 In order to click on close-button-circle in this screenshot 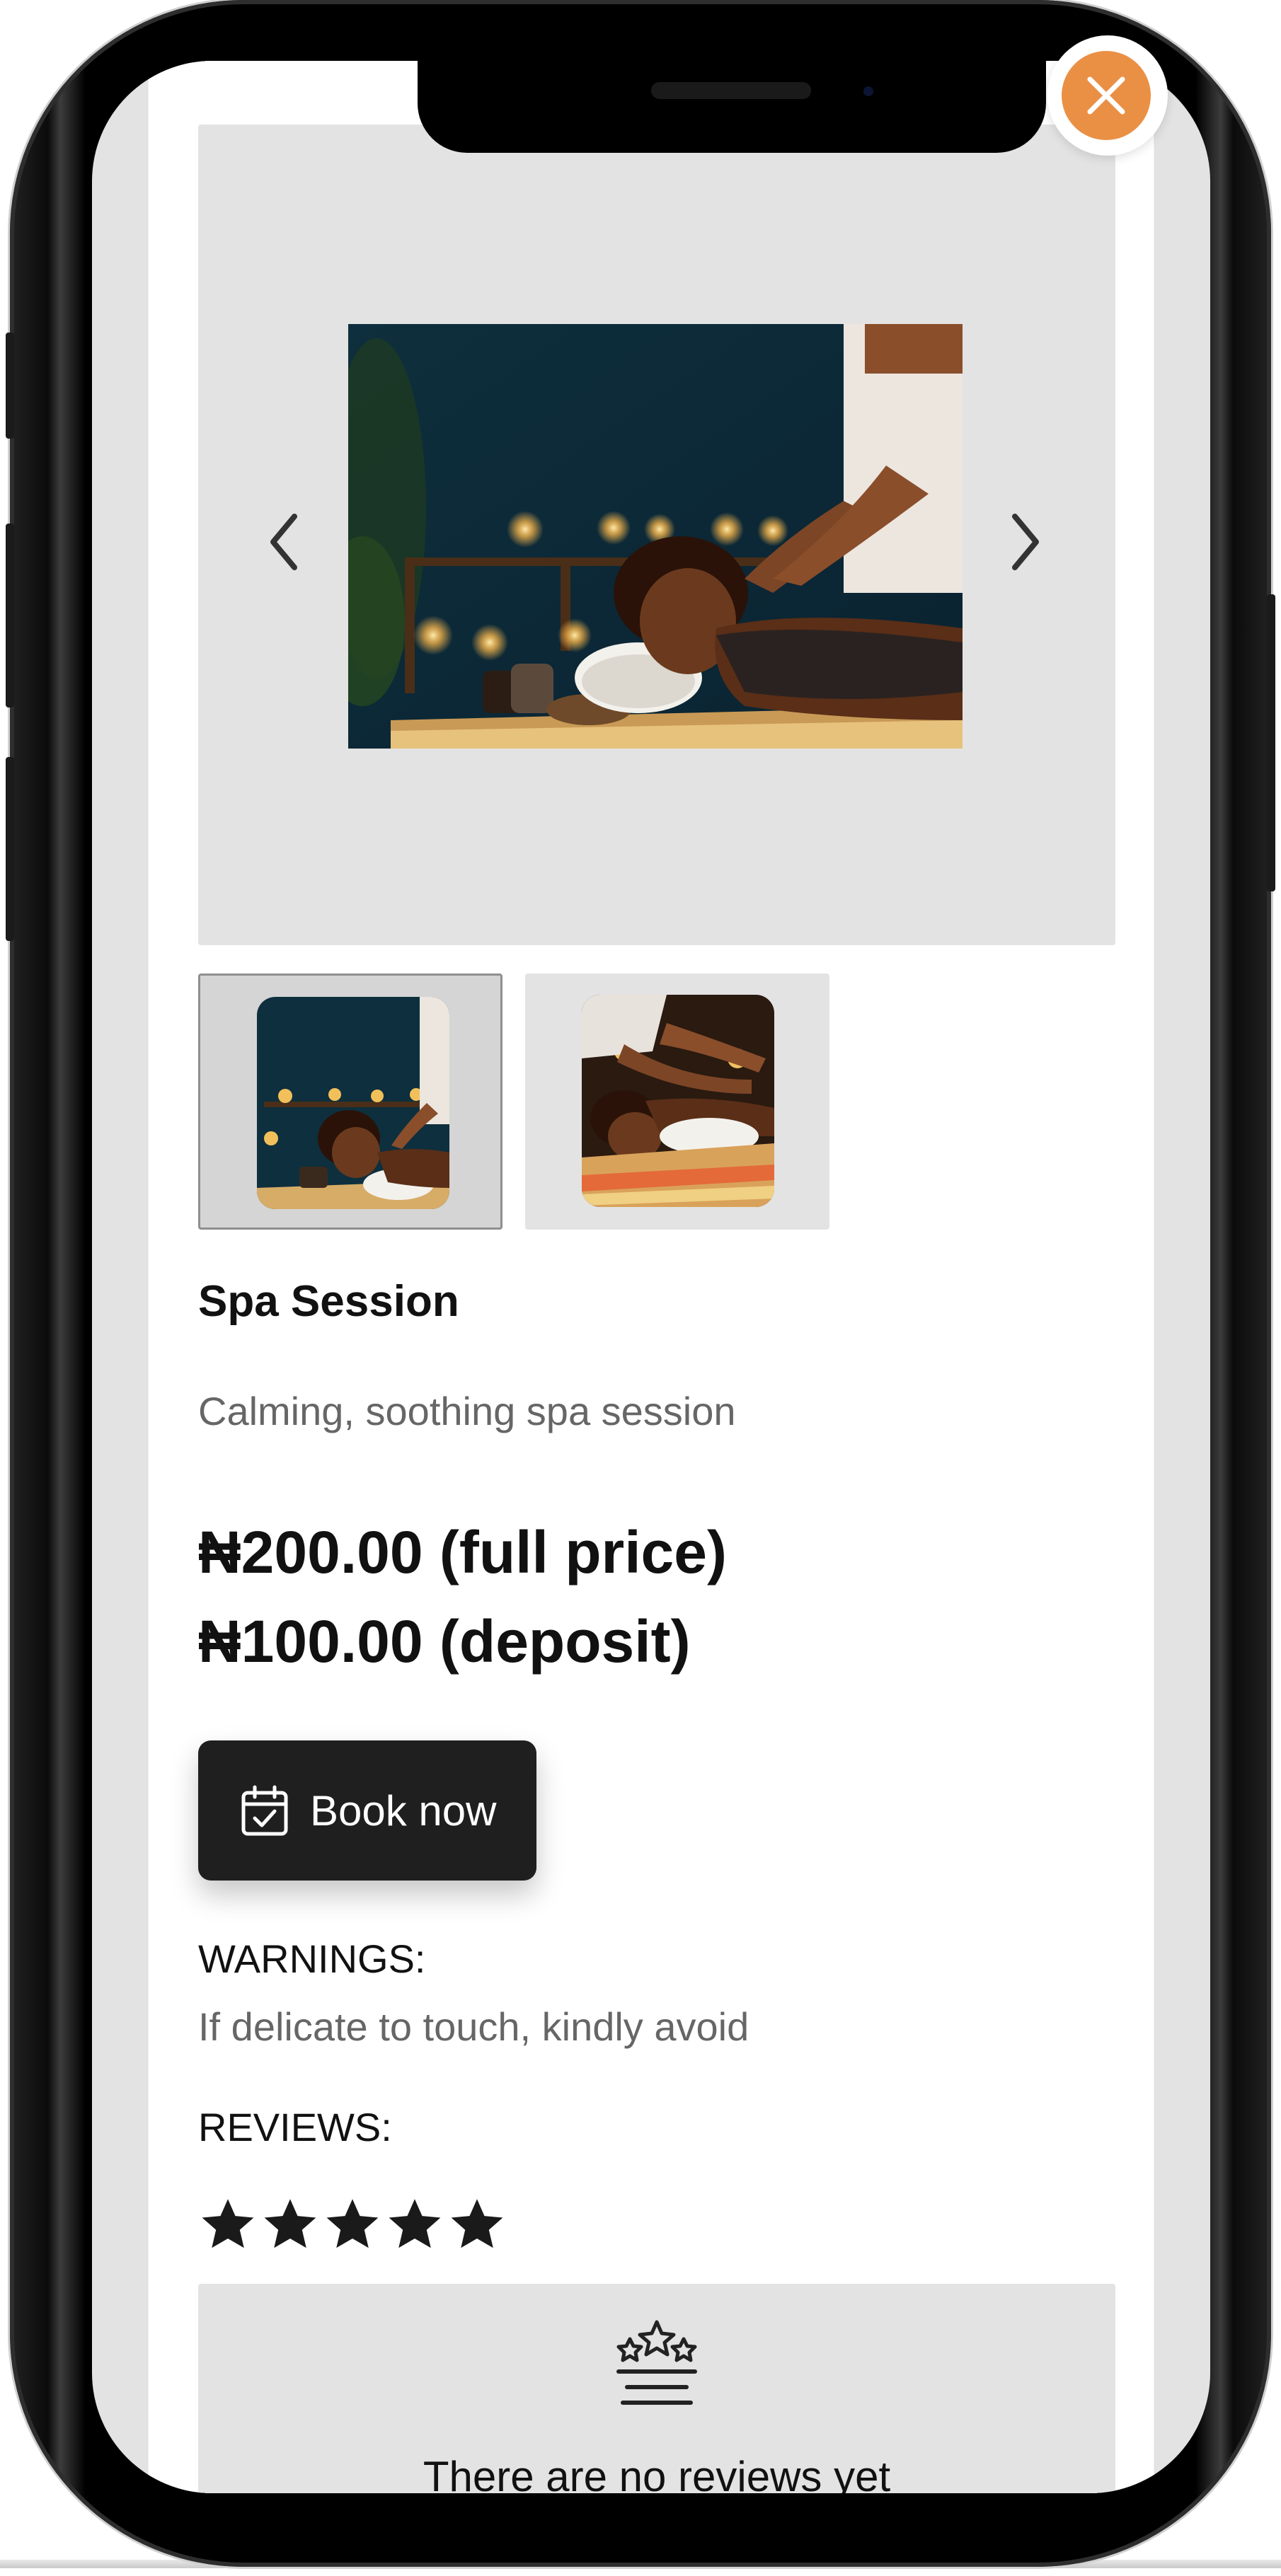, I will do `click(1106, 95)`.